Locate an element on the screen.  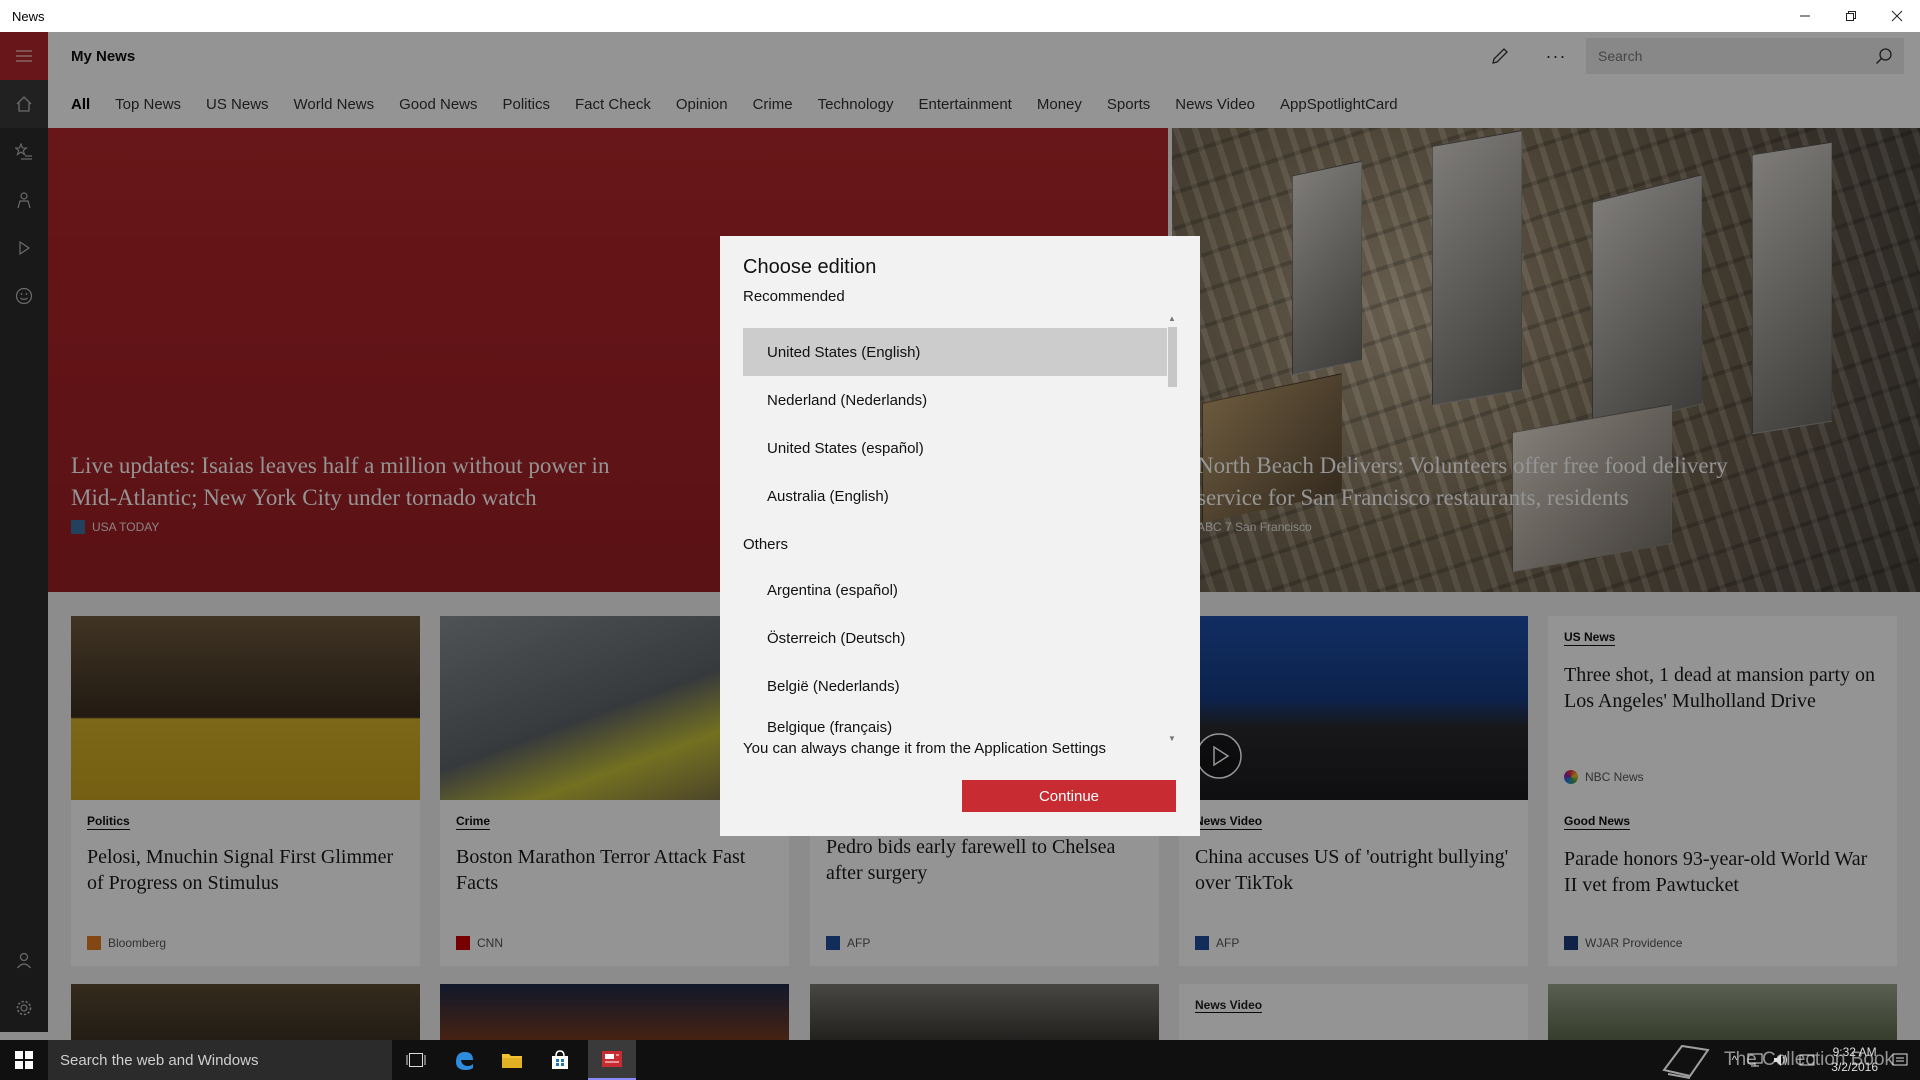
scroll-down-icon: ▼ is located at coordinates (1172, 739).